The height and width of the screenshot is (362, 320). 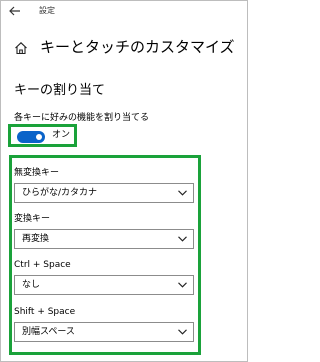 I want to click on field-label-muhenkan: 無変換キー, so click(x=37, y=173).